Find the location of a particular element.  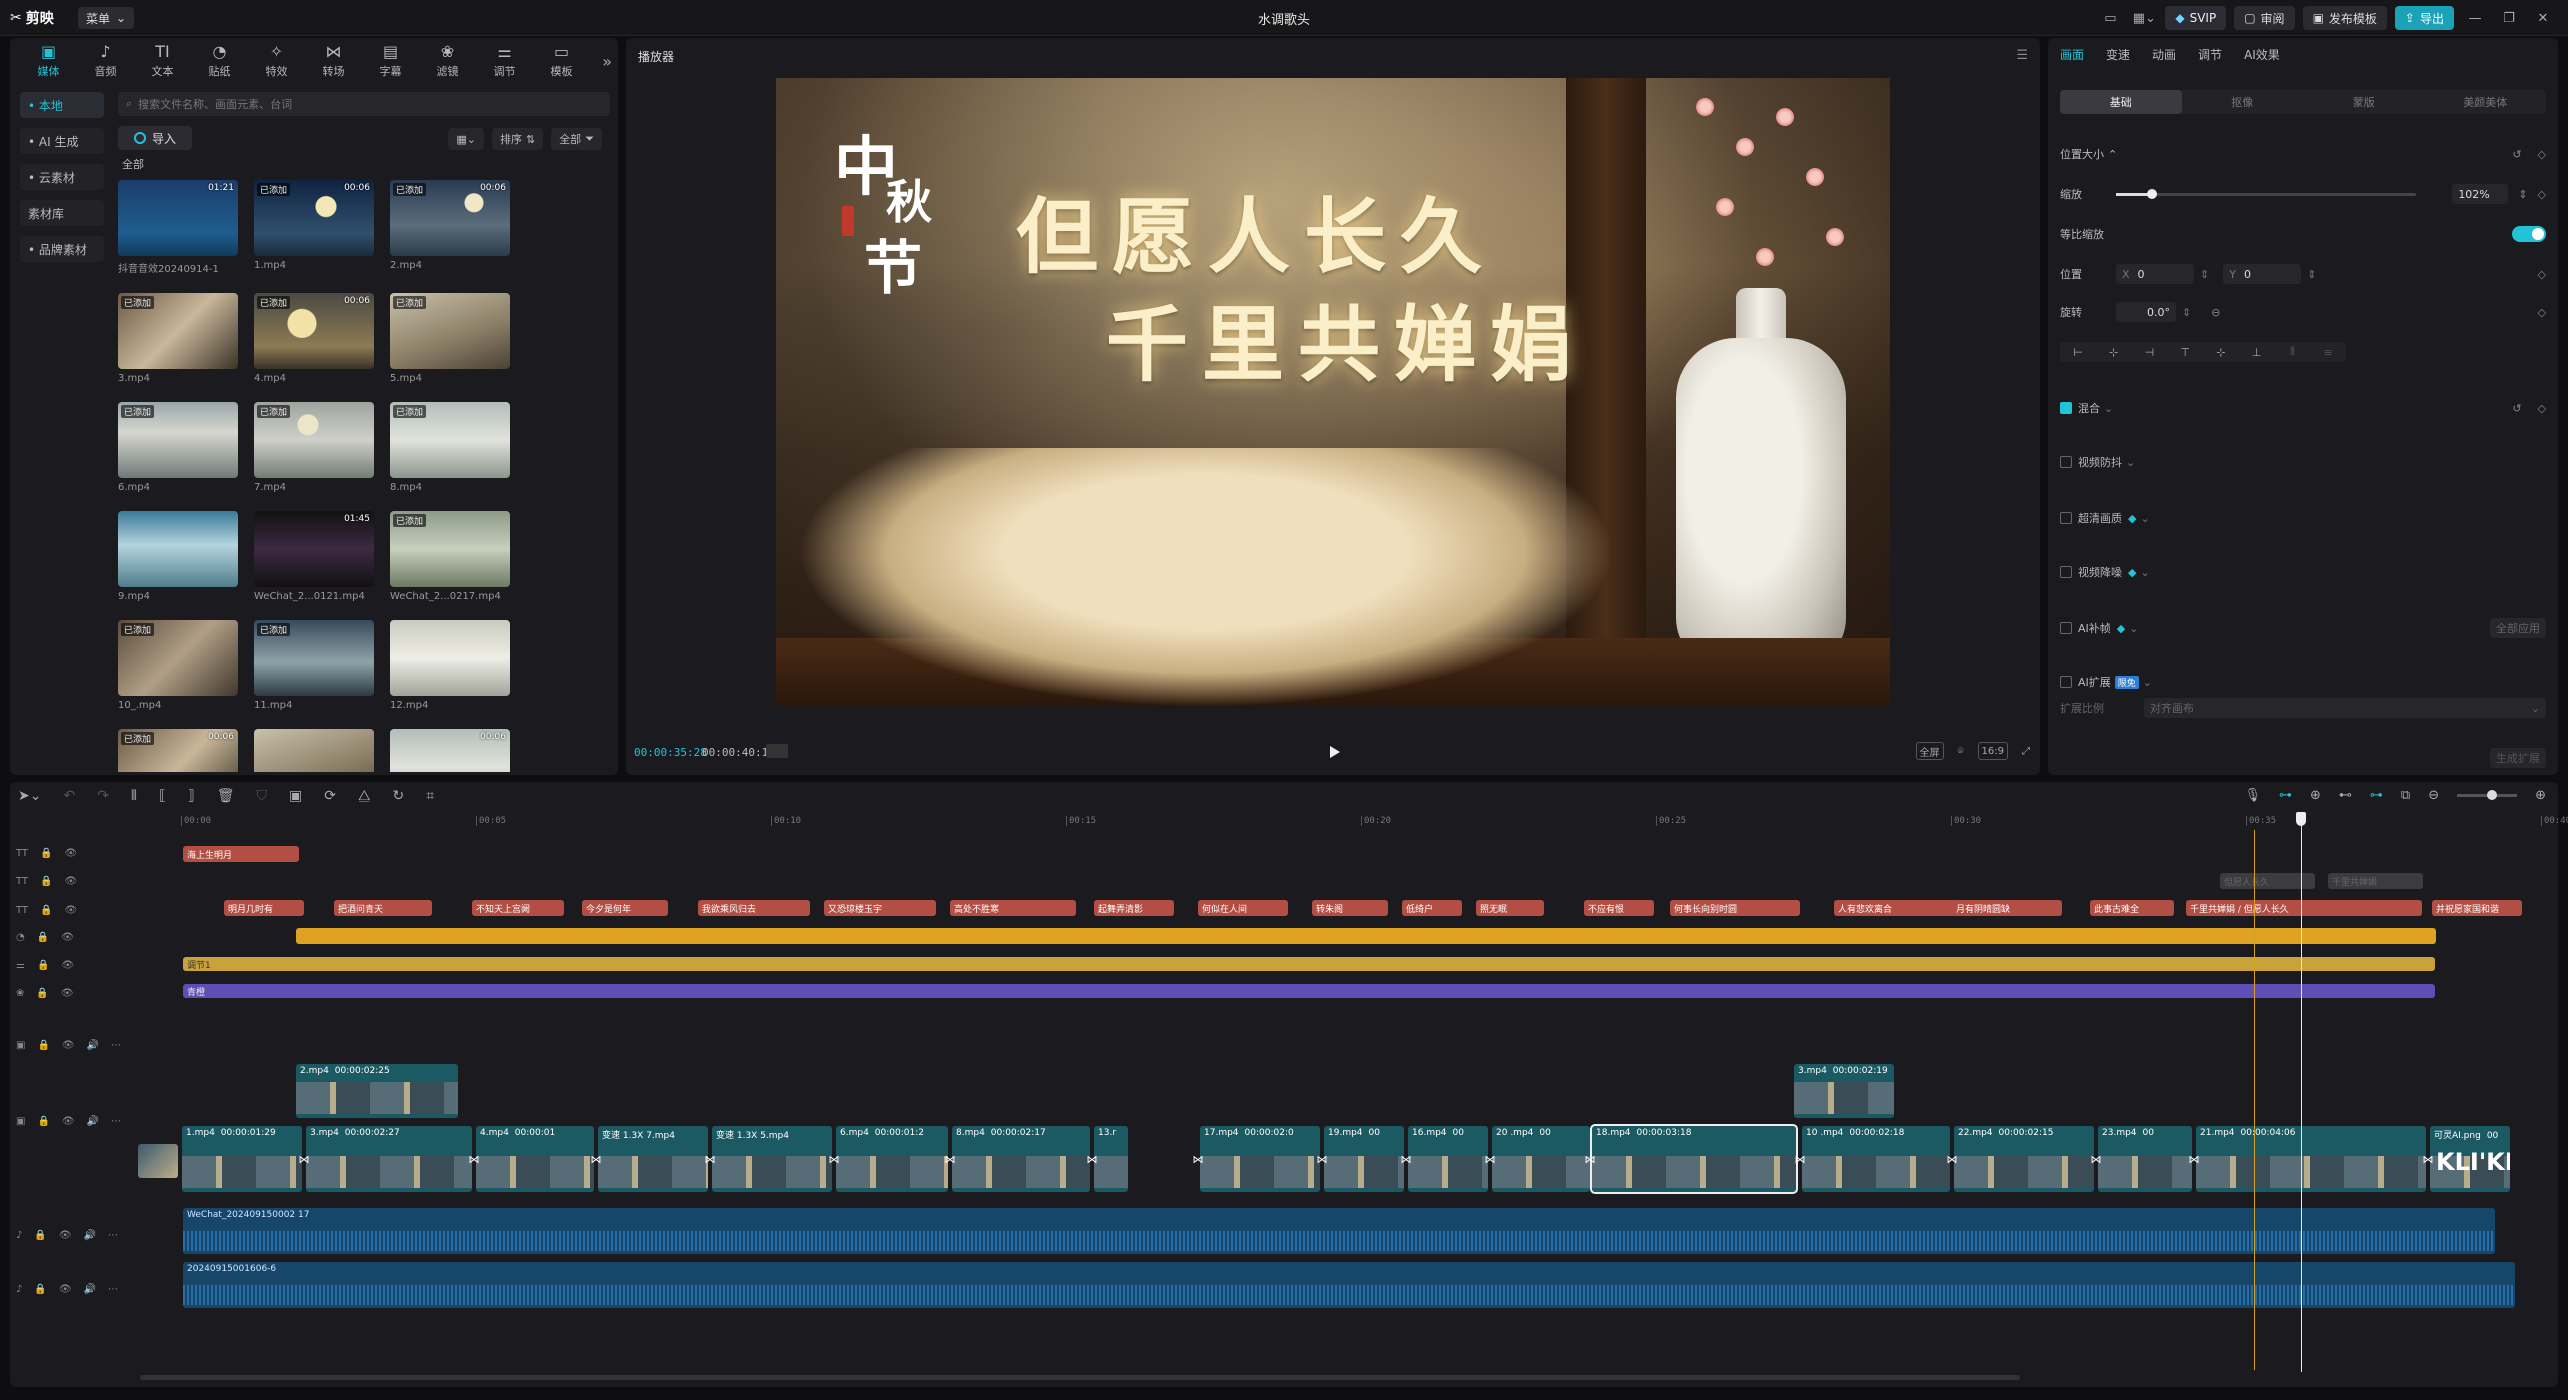

playhead-handle is located at coordinates (2301, 819).